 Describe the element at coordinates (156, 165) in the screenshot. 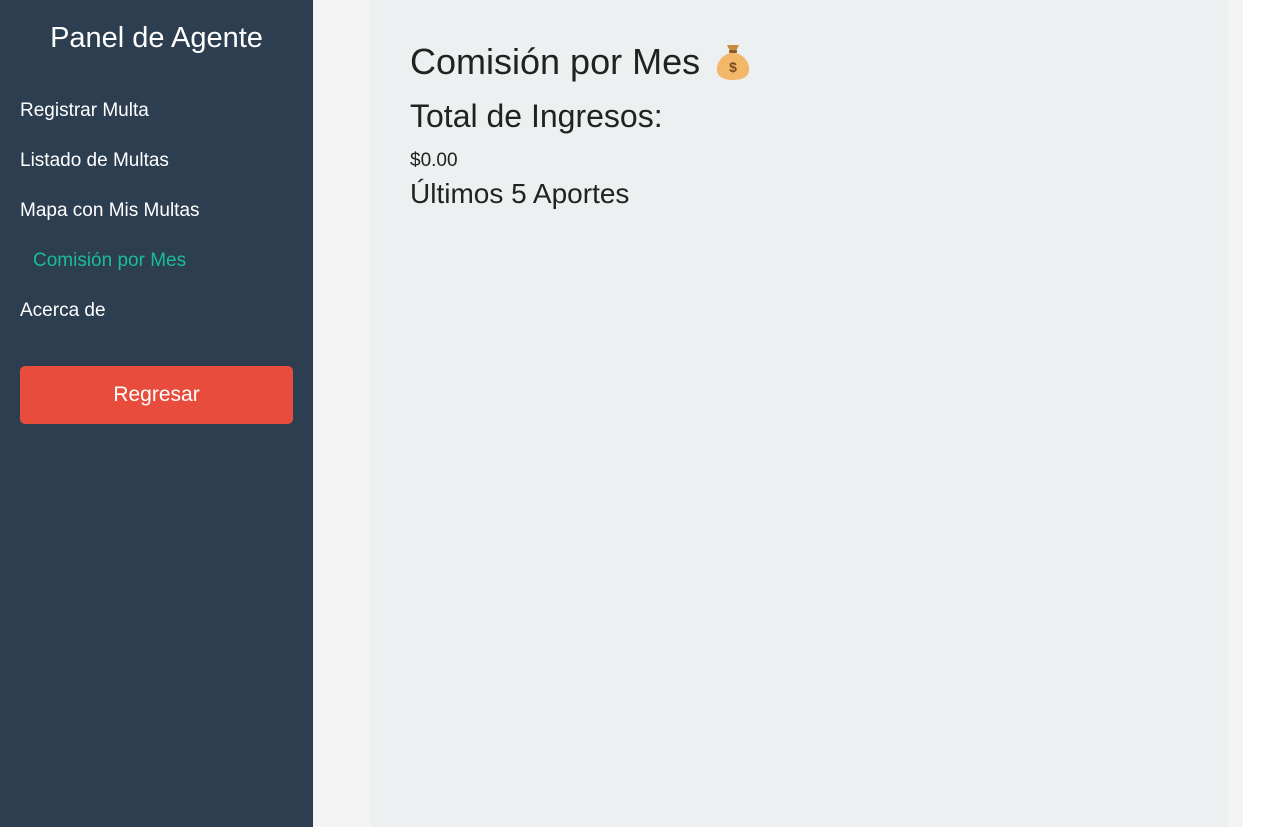

I see `sidebar-item-listado-de-multas: Listado de Multas` at that location.